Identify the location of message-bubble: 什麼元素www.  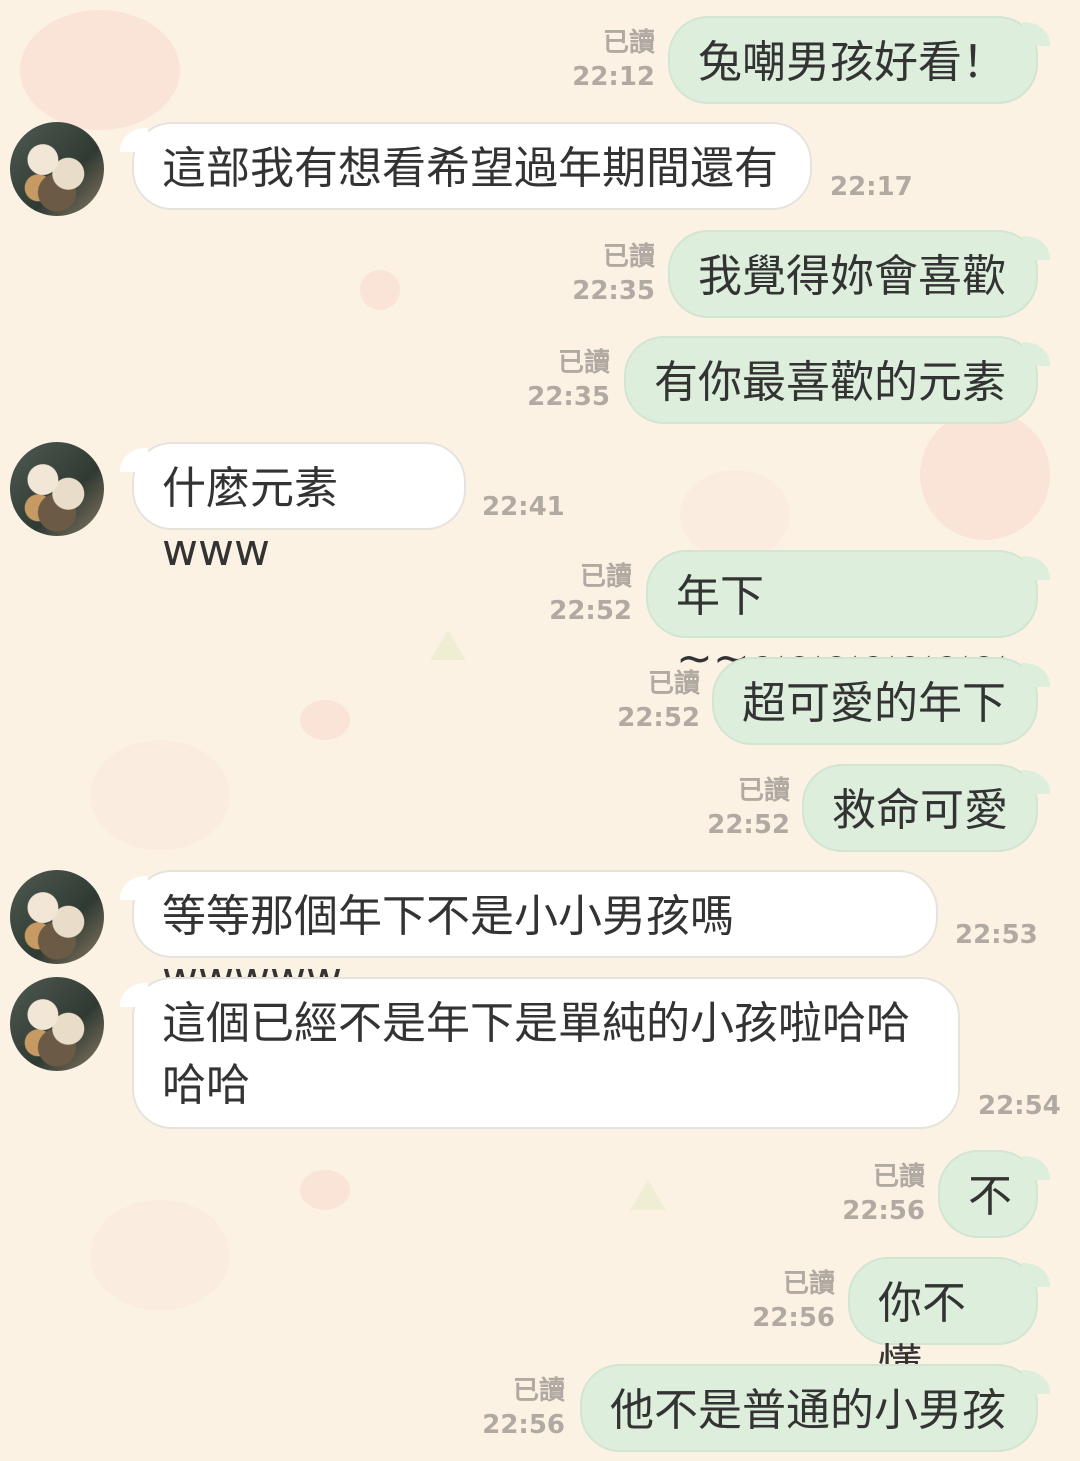
(293, 509).